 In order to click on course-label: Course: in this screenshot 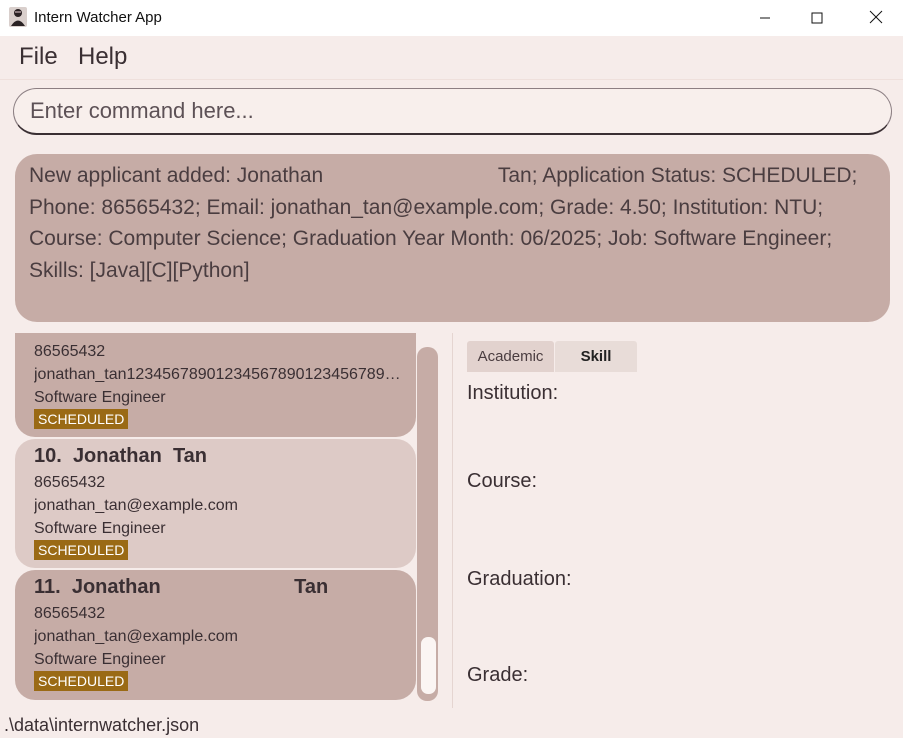, I will do `click(502, 481)`.